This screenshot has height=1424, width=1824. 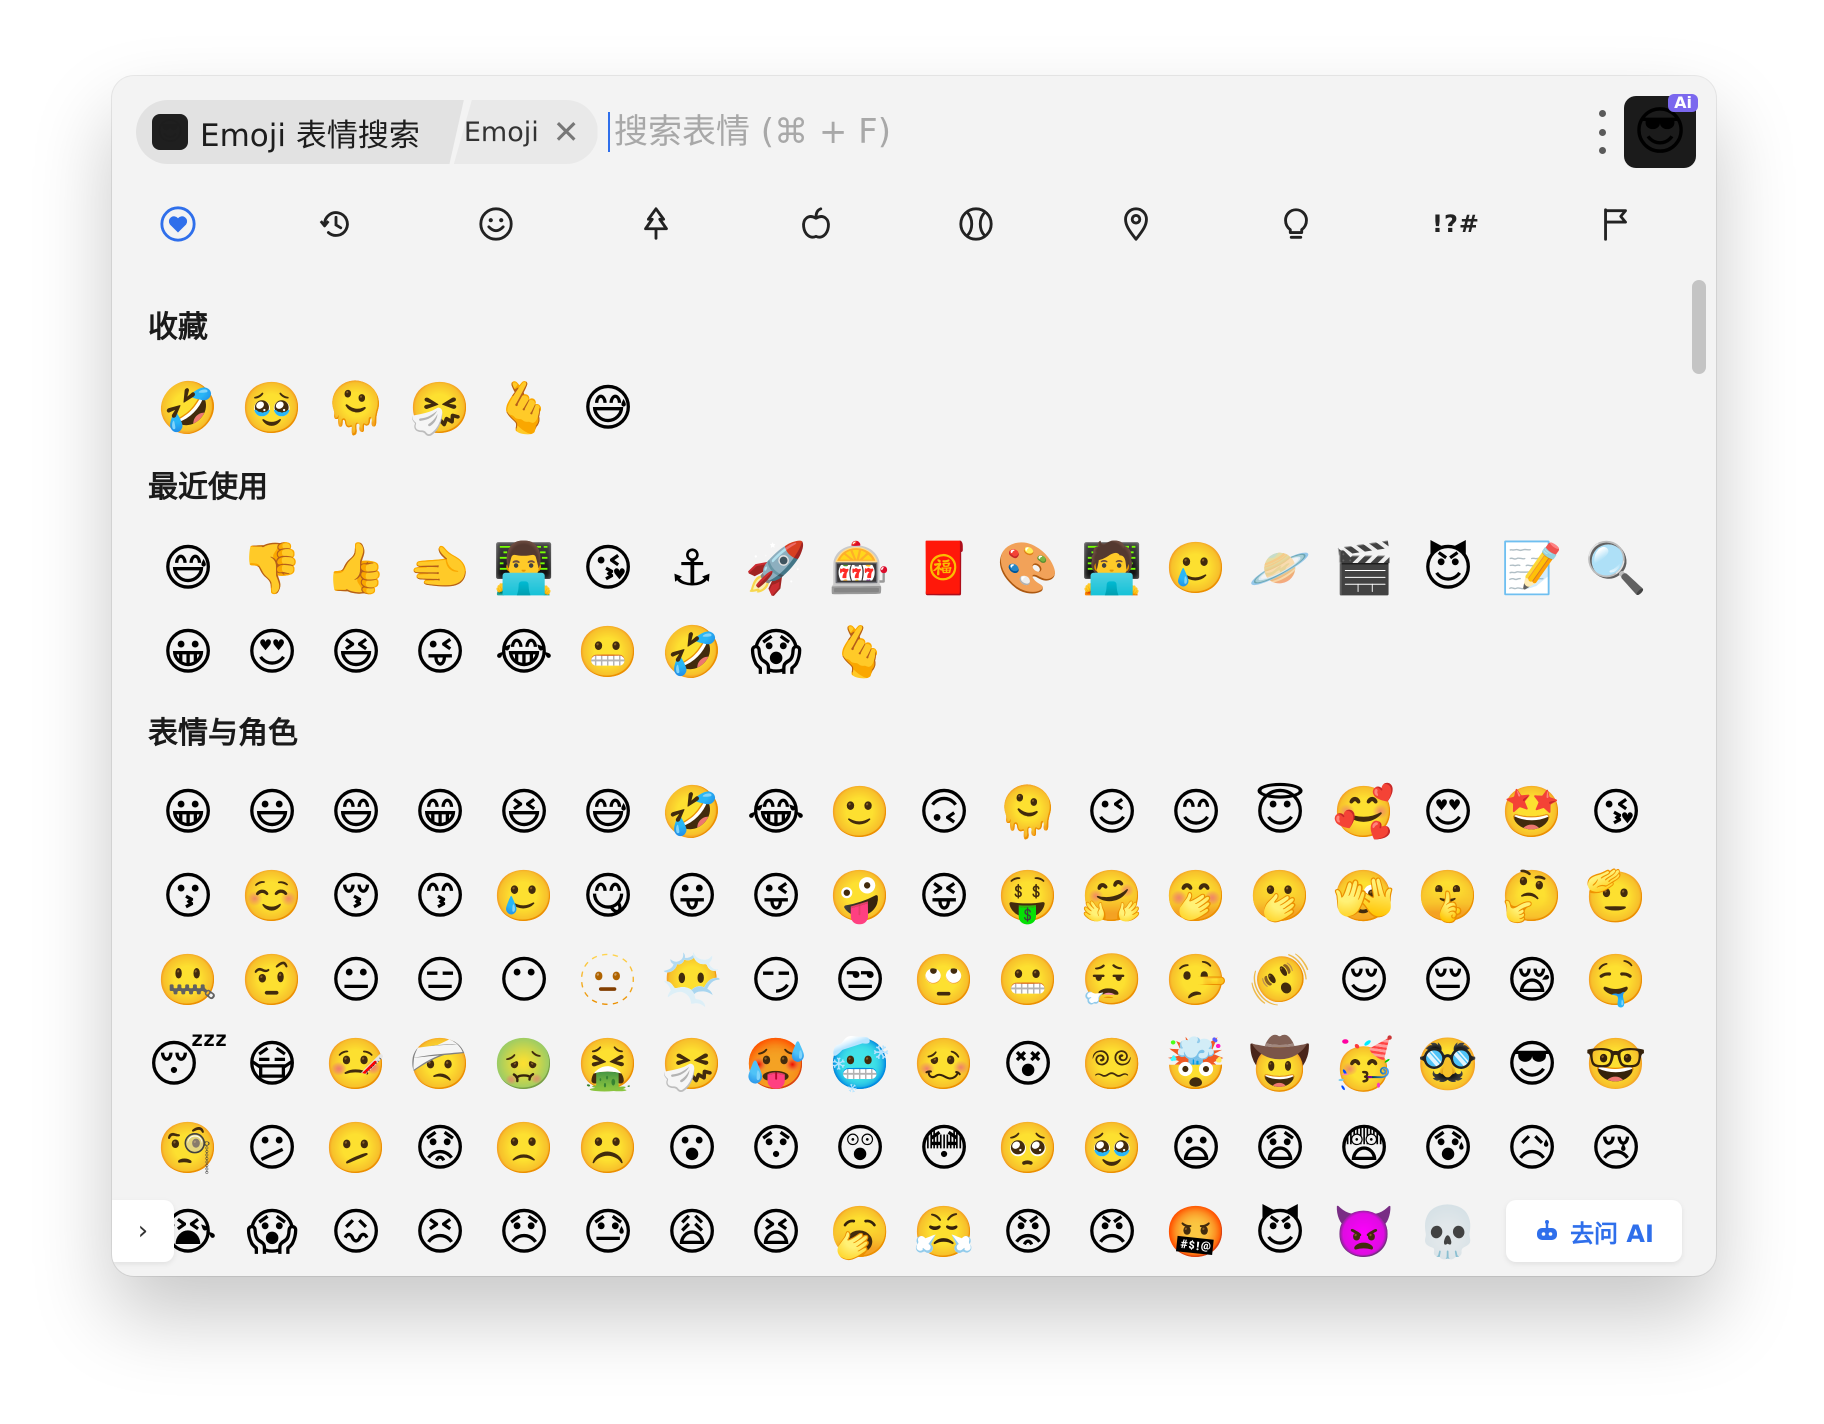 I want to click on emoji-cell: 🥸, so click(x=1448, y=1064).